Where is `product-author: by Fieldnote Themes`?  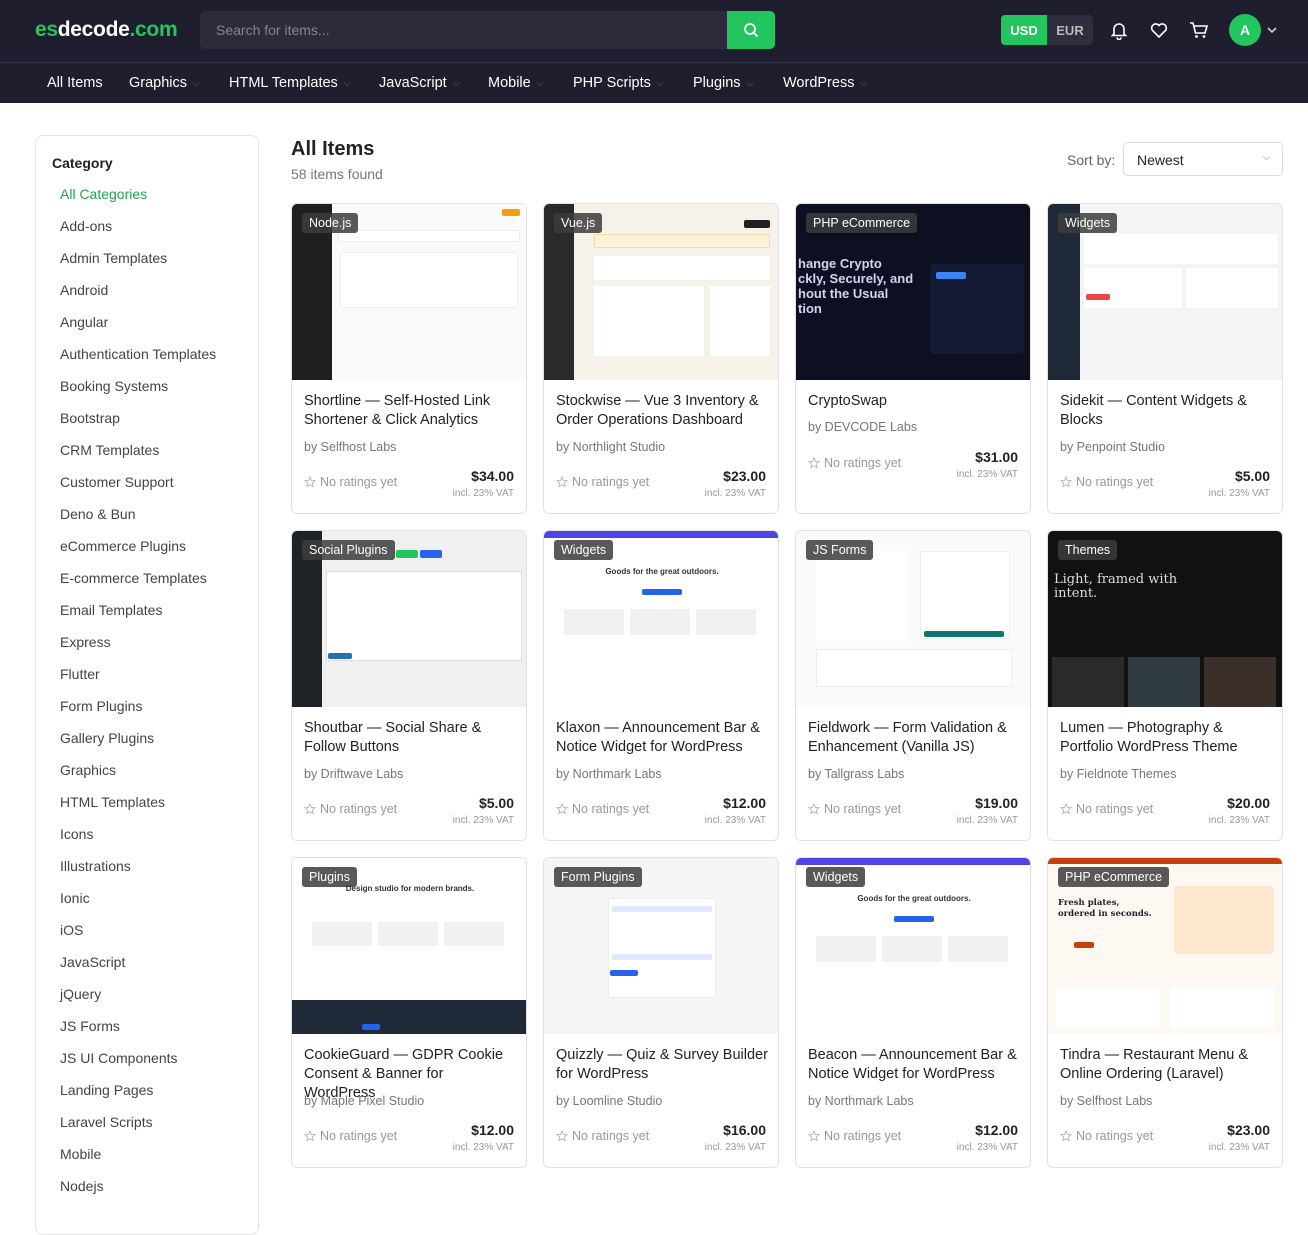 product-author: by Fieldnote Themes is located at coordinates (1118, 774).